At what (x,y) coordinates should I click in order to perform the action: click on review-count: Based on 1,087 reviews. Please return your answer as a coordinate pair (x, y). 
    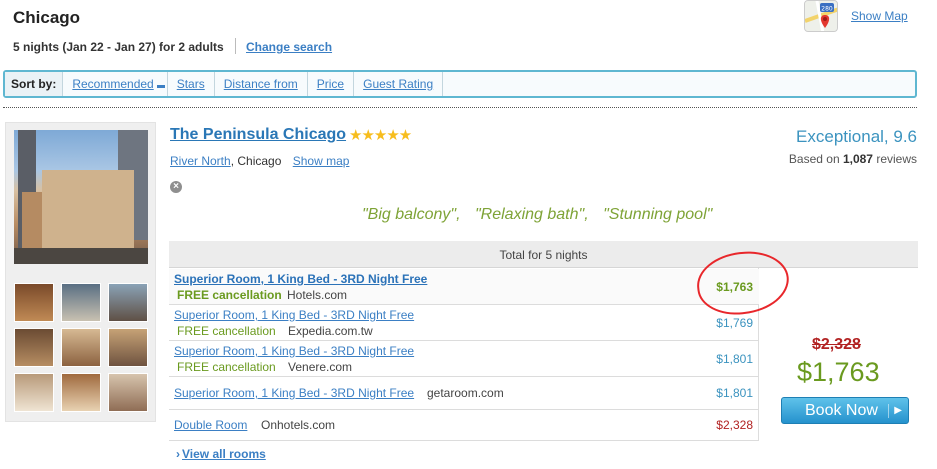
    Looking at the image, I should click on (852, 159).